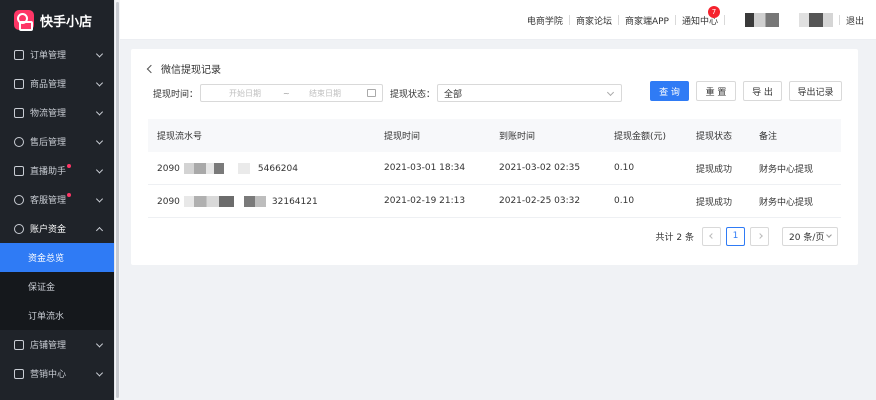 The image size is (876, 400). I want to click on withdraw-time-cell: 2021-03-01 18:34, so click(425, 168).